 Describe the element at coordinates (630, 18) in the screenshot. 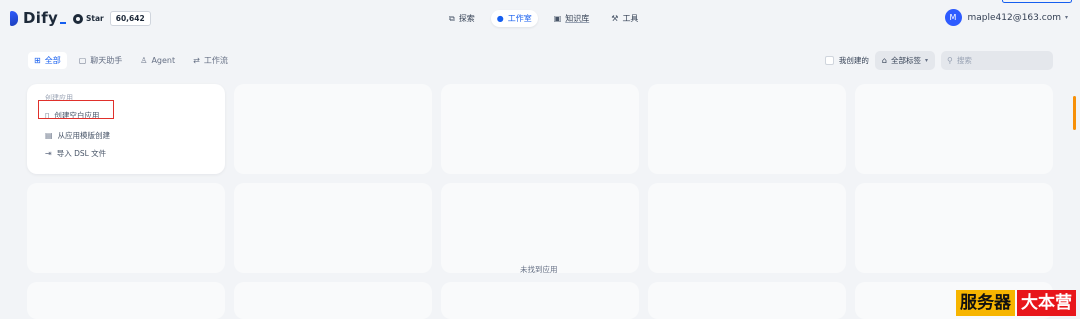

I see `nav-tools-label: 工具` at that location.